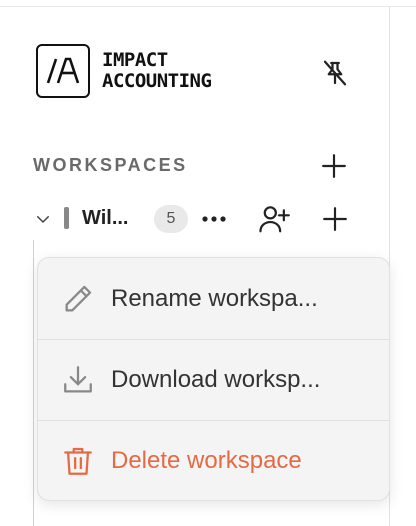 This screenshot has height=526, width=416. Describe the element at coordinates (78, 461) in the screenshot. I see `trash-icon` at that location.